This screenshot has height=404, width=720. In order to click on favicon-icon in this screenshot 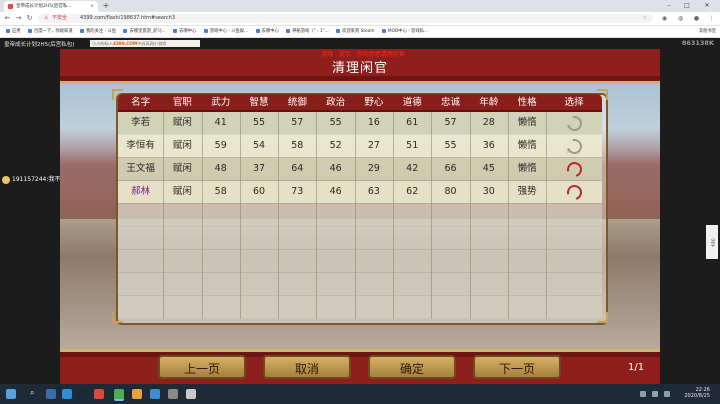, I will do `click(10, 6)`.